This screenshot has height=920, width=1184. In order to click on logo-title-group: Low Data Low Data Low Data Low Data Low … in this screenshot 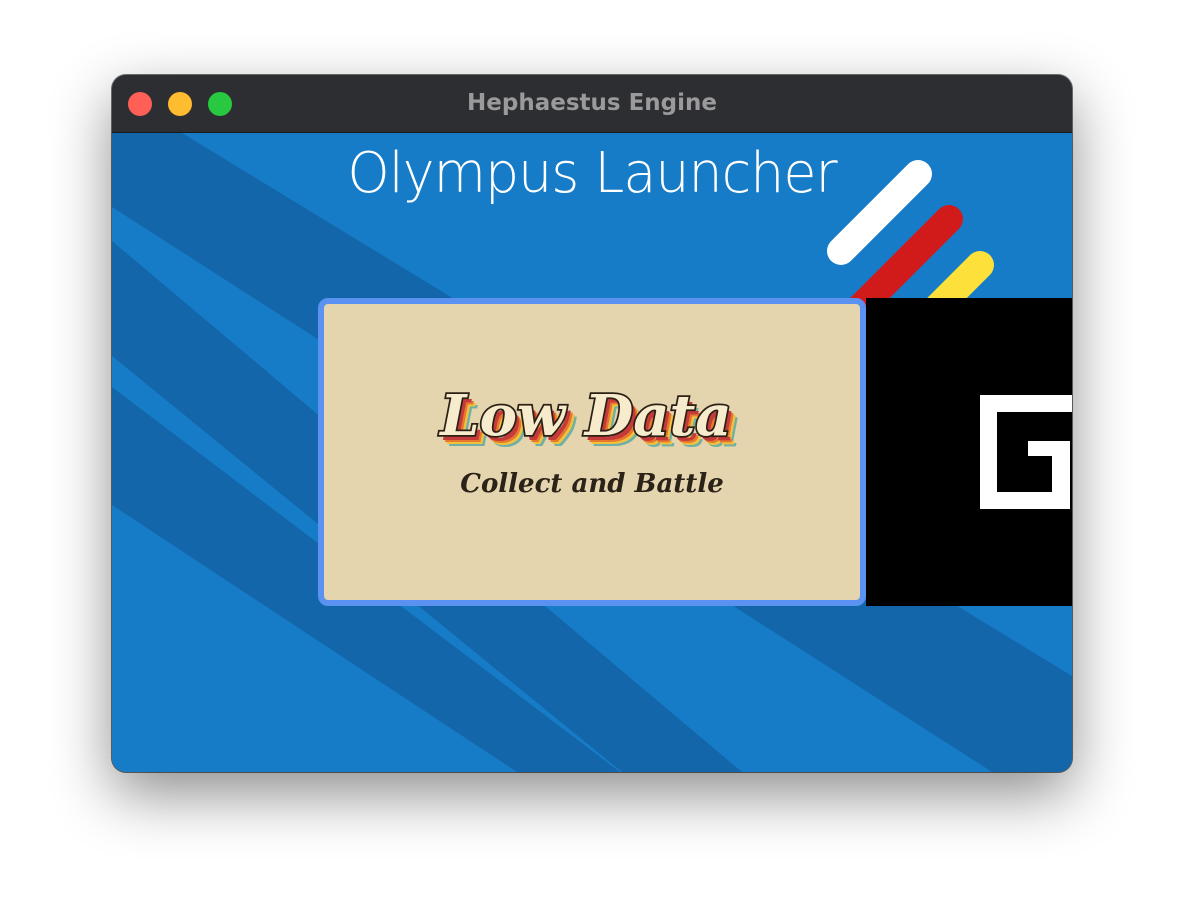, I will do `click(589, 420)`.